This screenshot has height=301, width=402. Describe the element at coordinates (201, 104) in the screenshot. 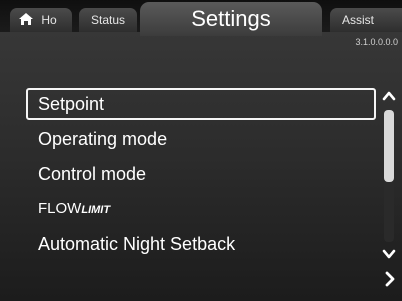

I see `menu-item-setpoint: Setpoint` at that location.